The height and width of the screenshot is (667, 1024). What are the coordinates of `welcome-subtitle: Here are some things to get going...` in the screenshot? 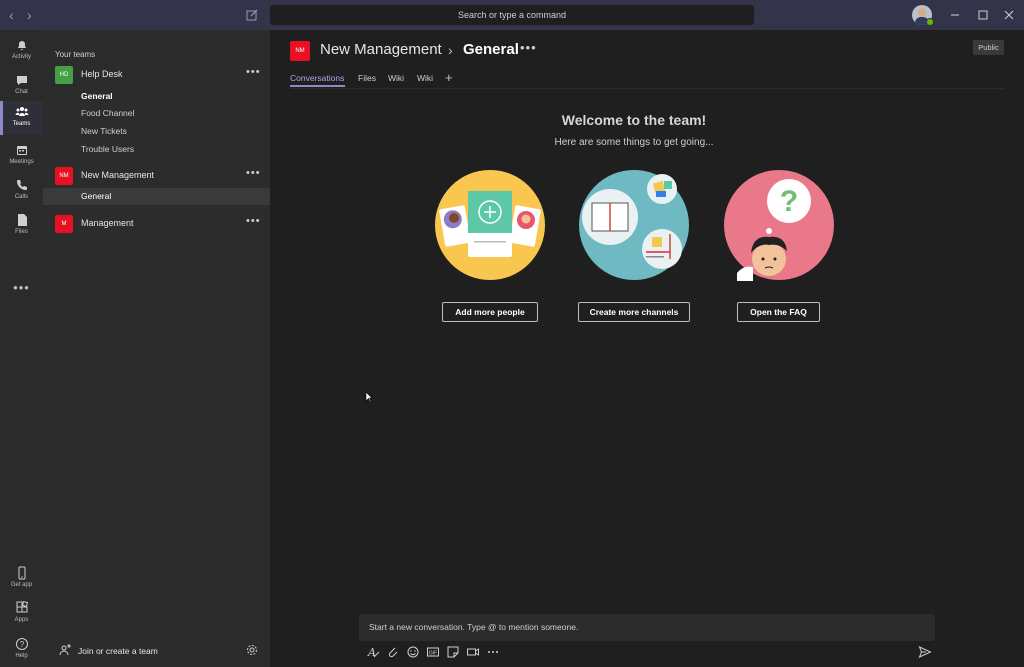 It's located at (634, 142).